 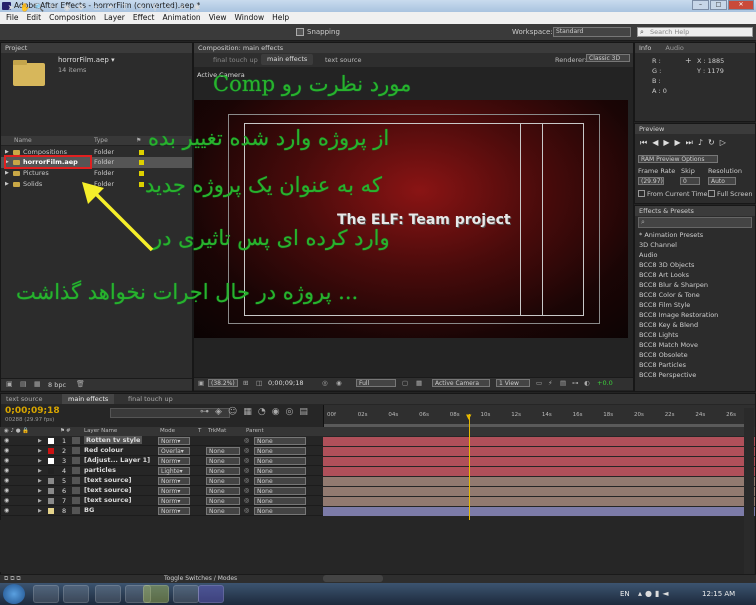 What do you see at coordinates (641, 193) in the screenshot?
I see `from-current-checkbox` at bounding box center [641, 193].